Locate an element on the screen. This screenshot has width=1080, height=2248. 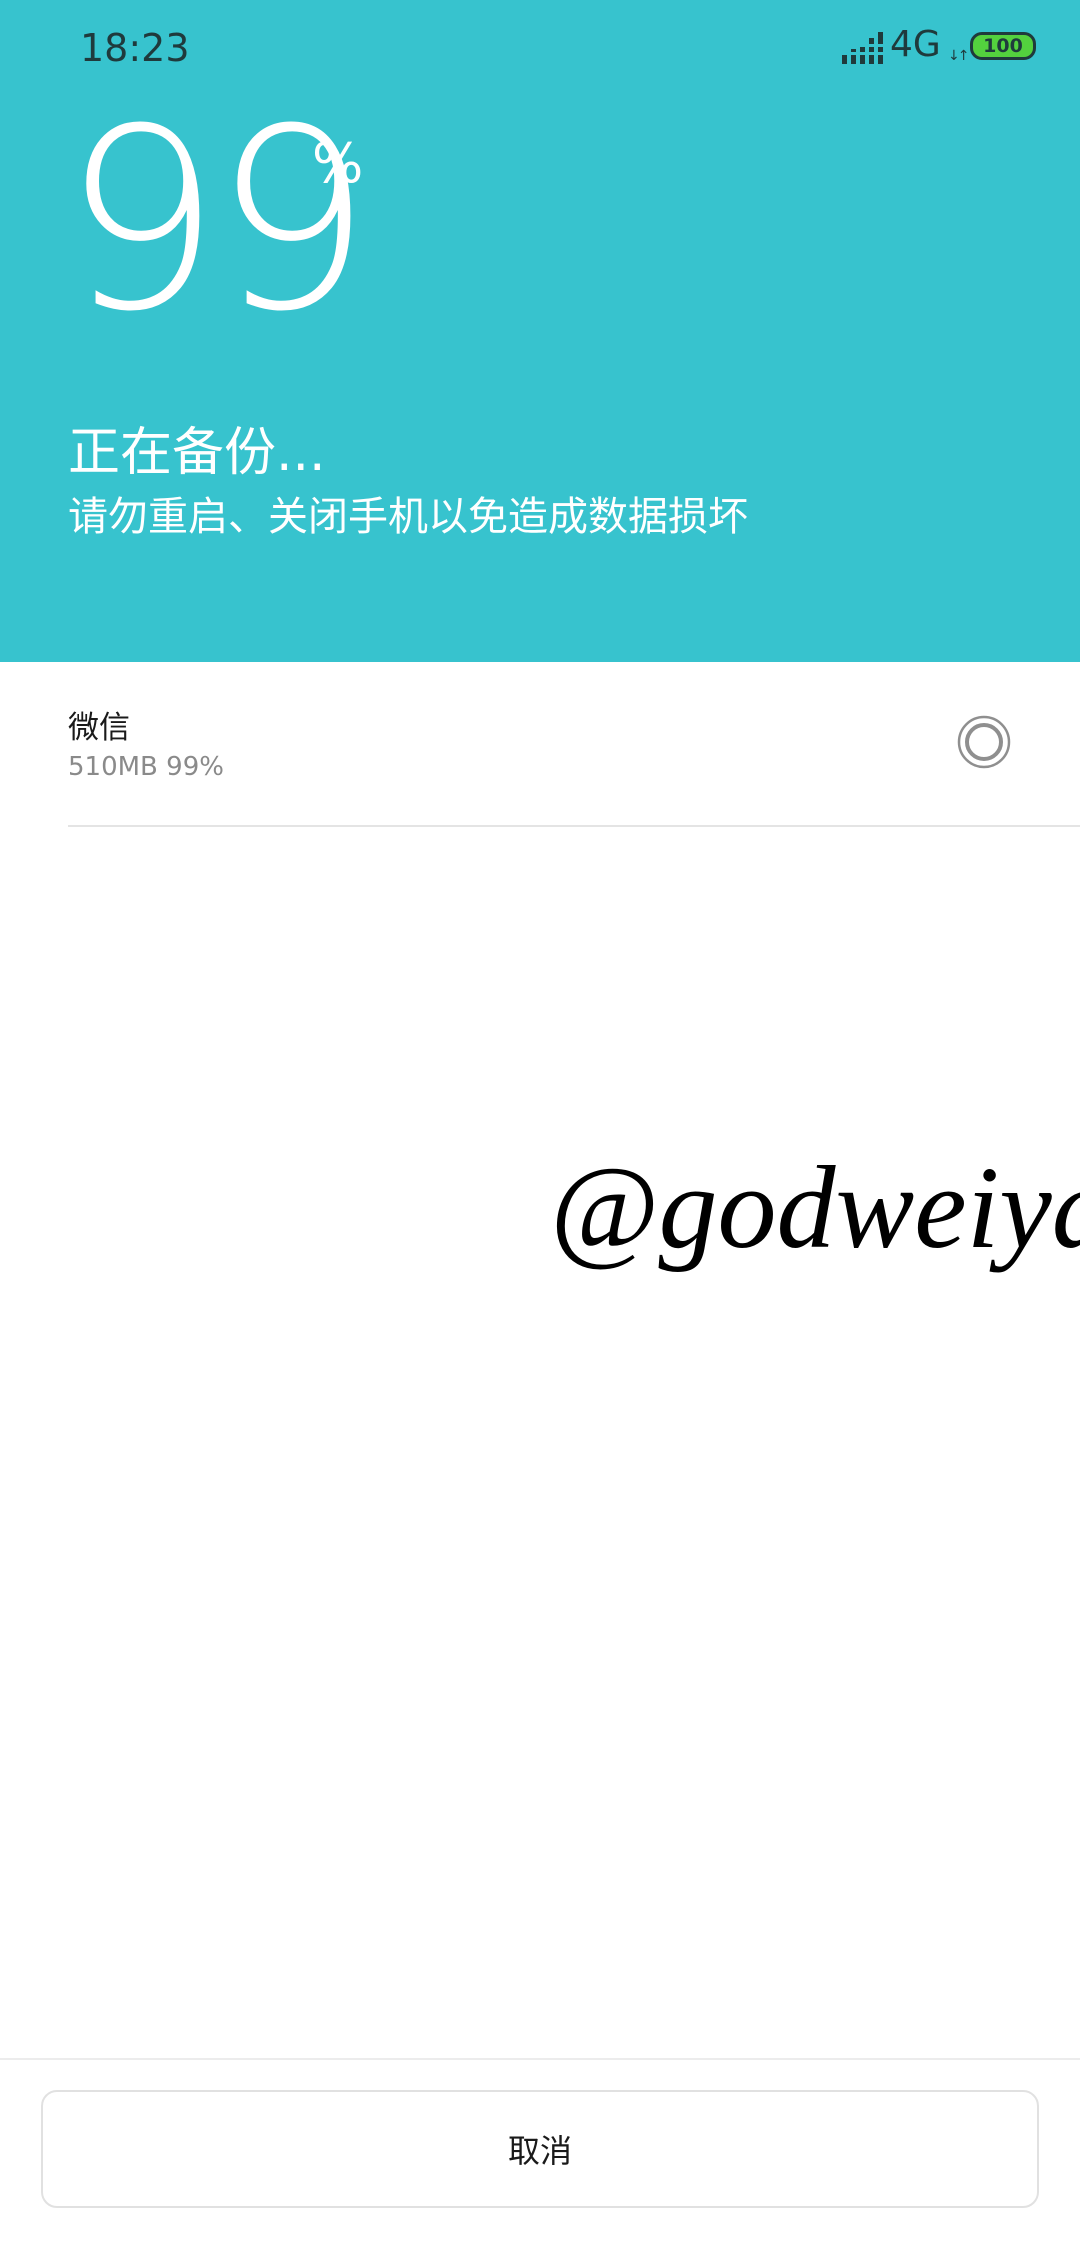
backup-item-name: 微信 is located at coordinates (99, 728).